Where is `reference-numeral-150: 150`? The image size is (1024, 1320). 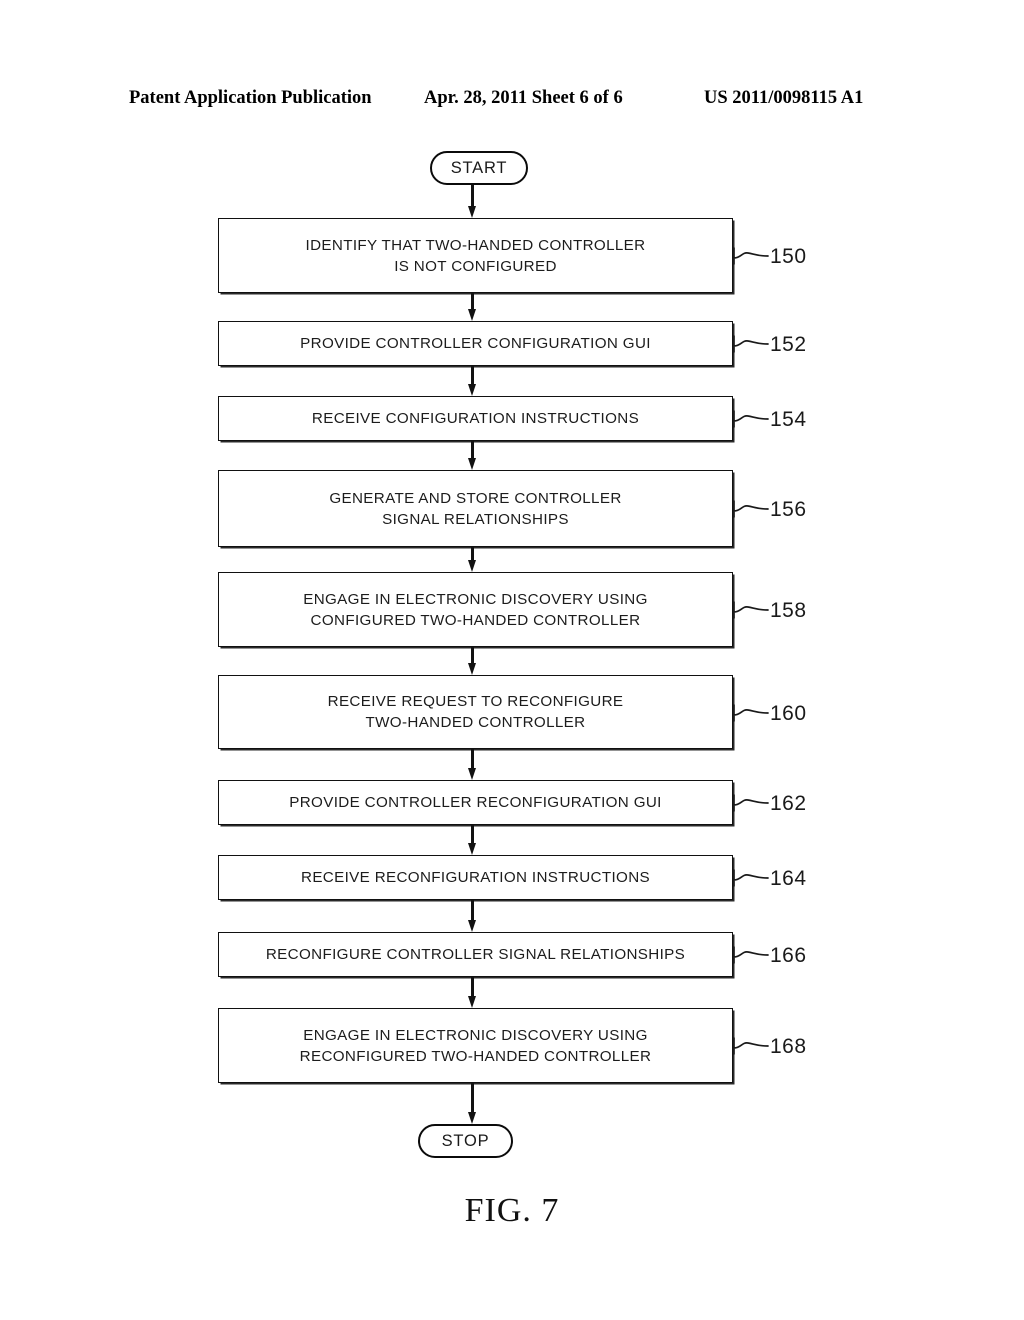 reference-numeral-150: 150 is located at coordinates (770, 256).